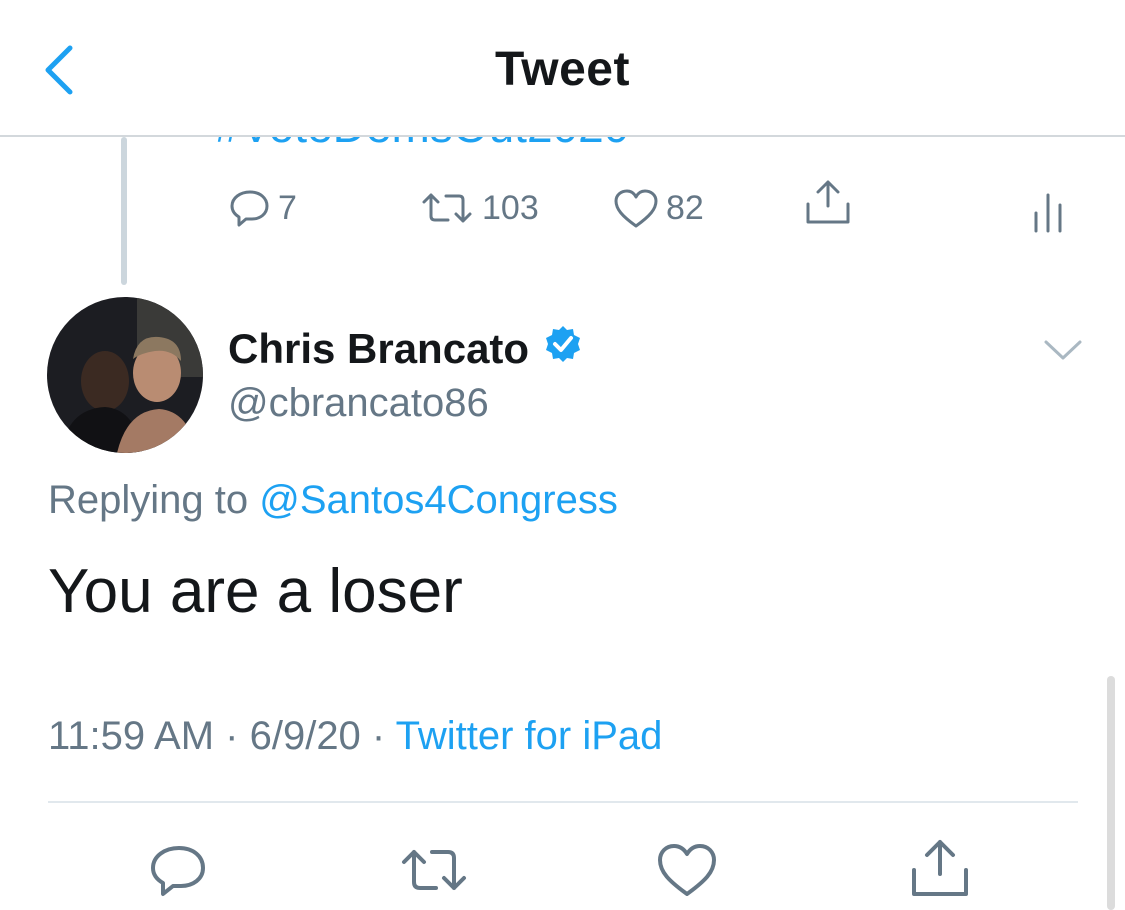 This screenshot has height=910, width=1125. I want to click on analytics-icon, so click(1048, 213).